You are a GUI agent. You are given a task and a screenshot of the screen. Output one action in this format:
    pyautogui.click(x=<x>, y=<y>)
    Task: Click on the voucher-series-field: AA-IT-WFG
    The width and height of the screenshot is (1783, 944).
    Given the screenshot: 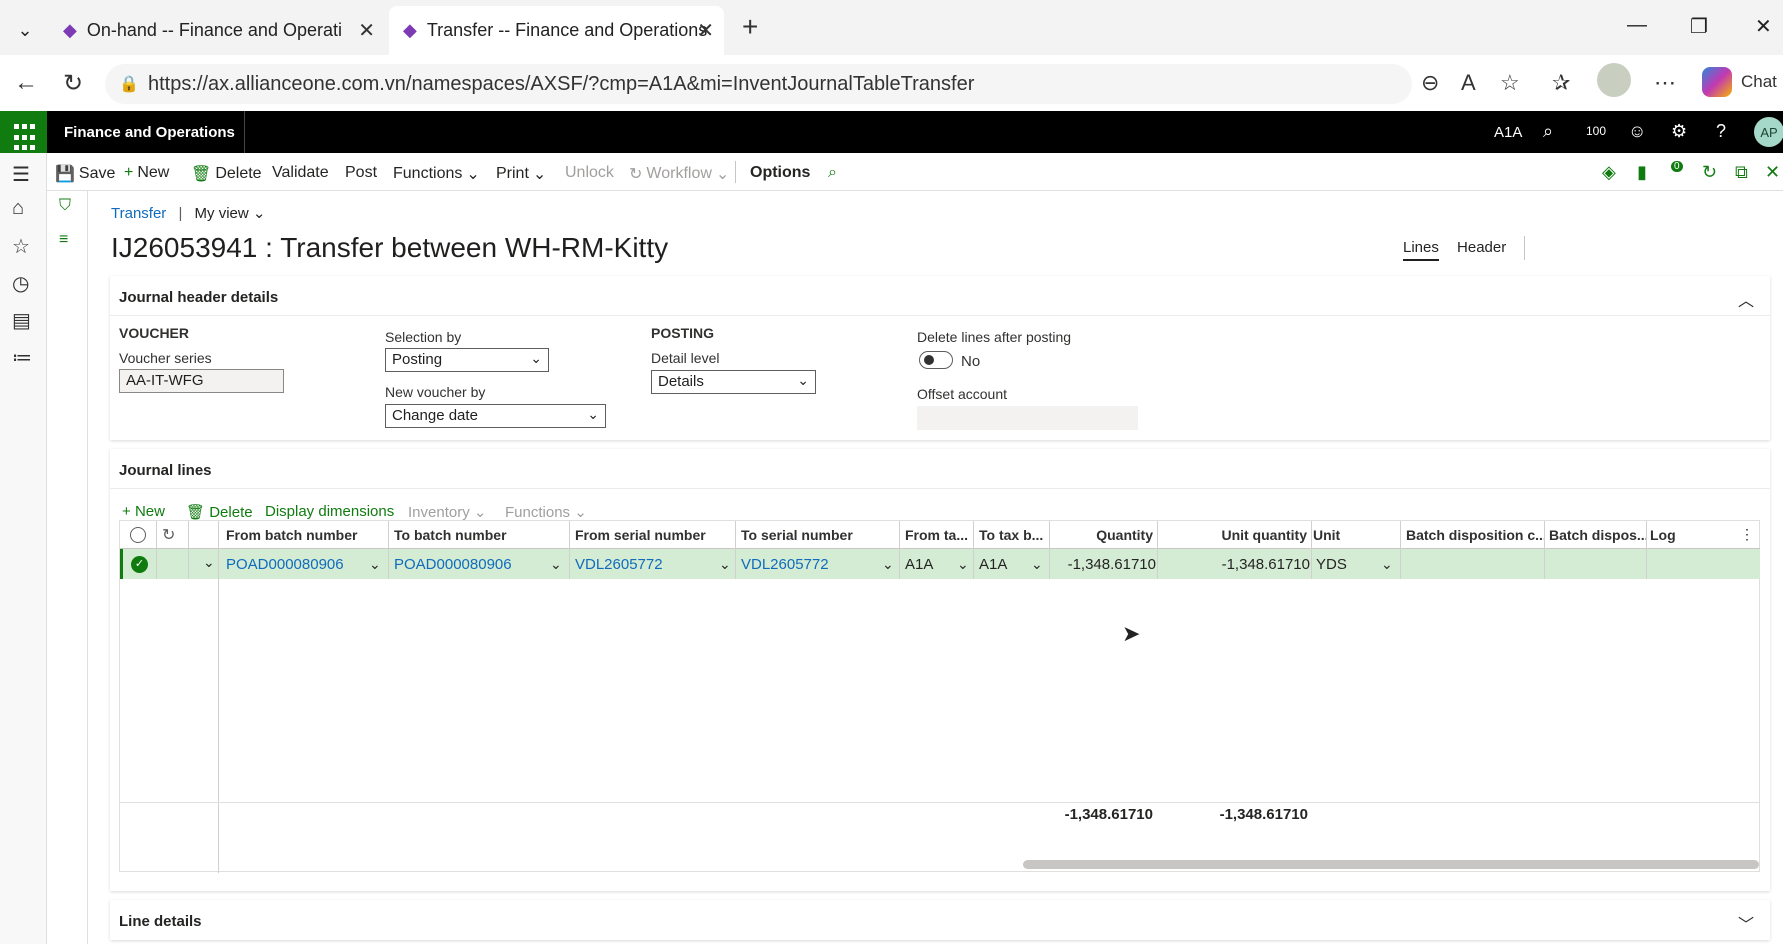 What is the action you would take?
    pyautogui.click(x=201, y=381)
    